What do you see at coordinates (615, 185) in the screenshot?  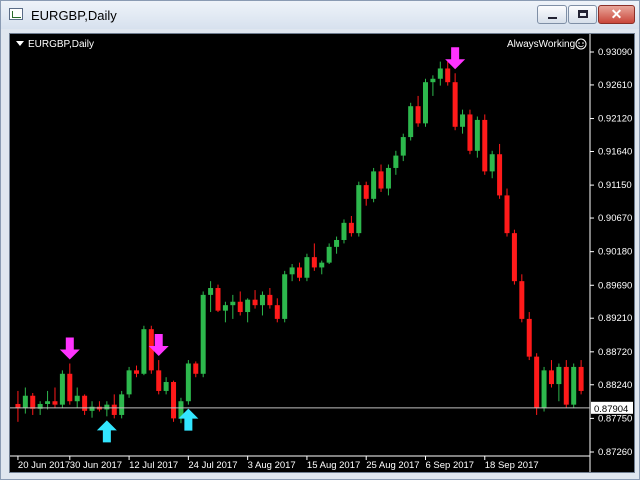 I see `price-tick-label: 0.91150` at bounding box center [615, 185].